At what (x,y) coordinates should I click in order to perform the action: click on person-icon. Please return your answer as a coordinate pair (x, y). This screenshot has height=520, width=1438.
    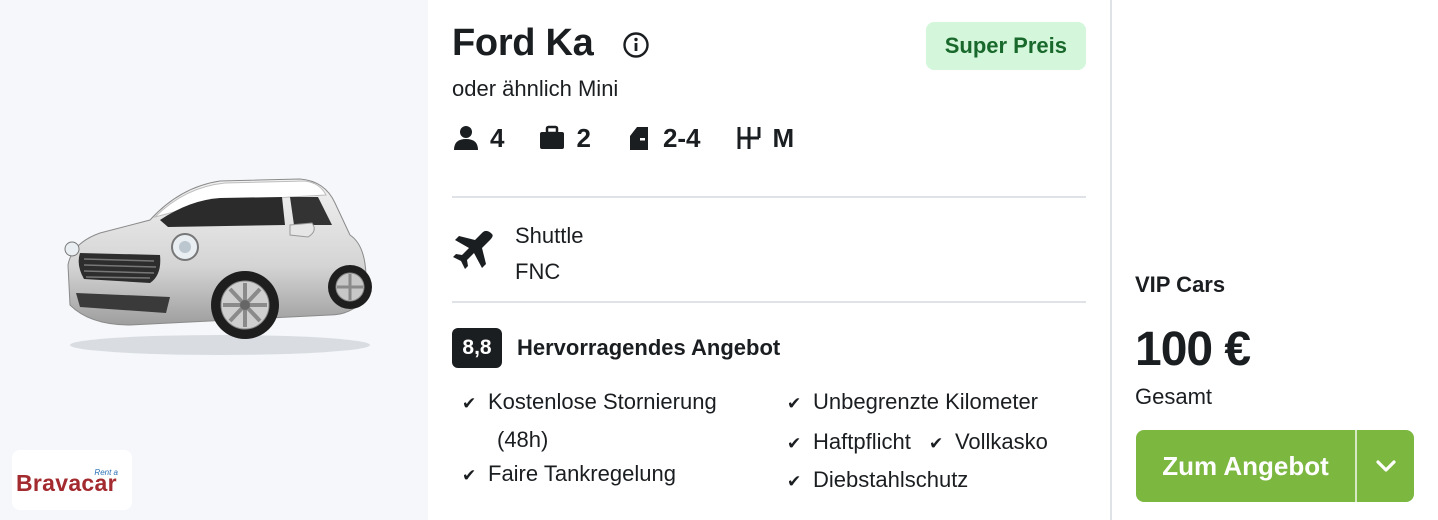
    Looking at the image, I should click on (466, 138).